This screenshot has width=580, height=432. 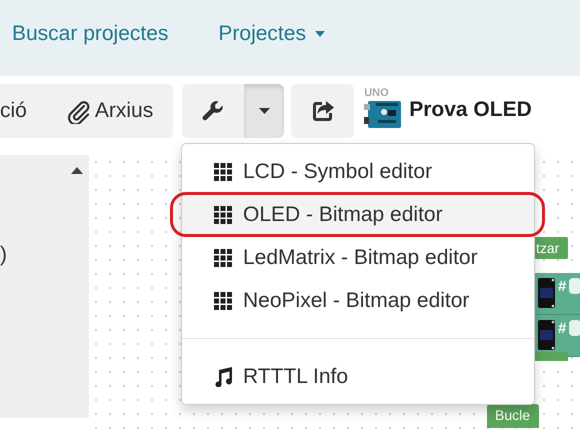 What do you see at coordinates (358, 171) in the screenshot?
I see `menu-item: LCD - Symbol editor` at bounding box center [358, 171].